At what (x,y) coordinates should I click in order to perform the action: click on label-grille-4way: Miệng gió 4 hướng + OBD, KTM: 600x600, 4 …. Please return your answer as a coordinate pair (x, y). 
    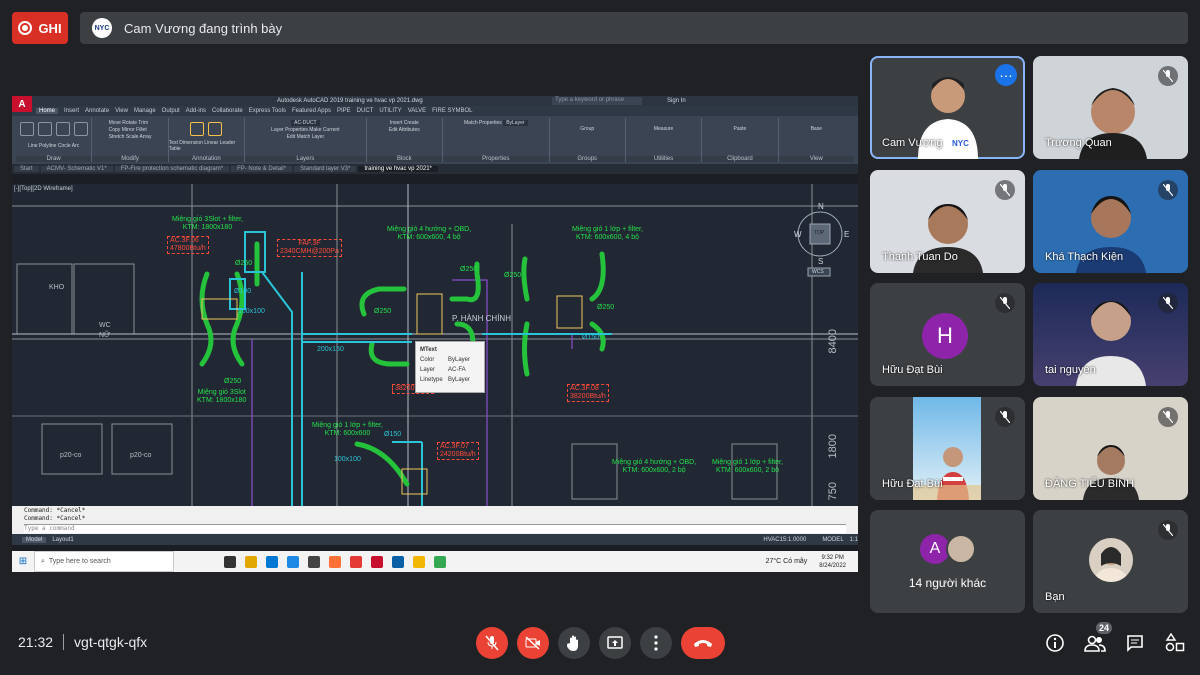
    Looking at the image, I should click on (429, 233).